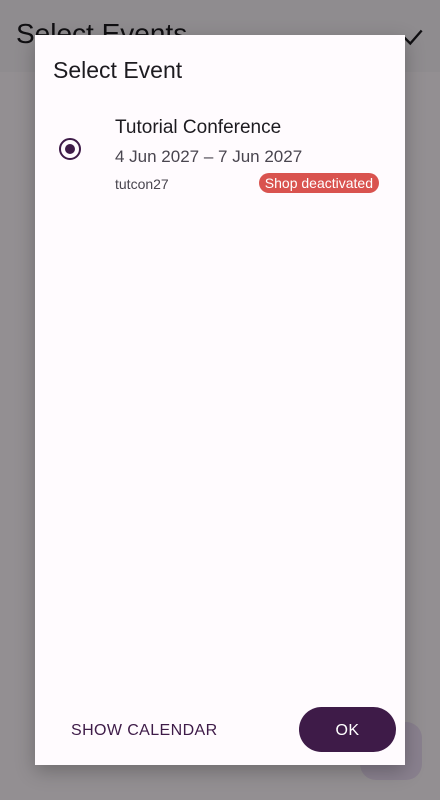  Describe the element at coordinates (118, 70) in the screenshot. I see `dialog-title: Select Event` at that location.